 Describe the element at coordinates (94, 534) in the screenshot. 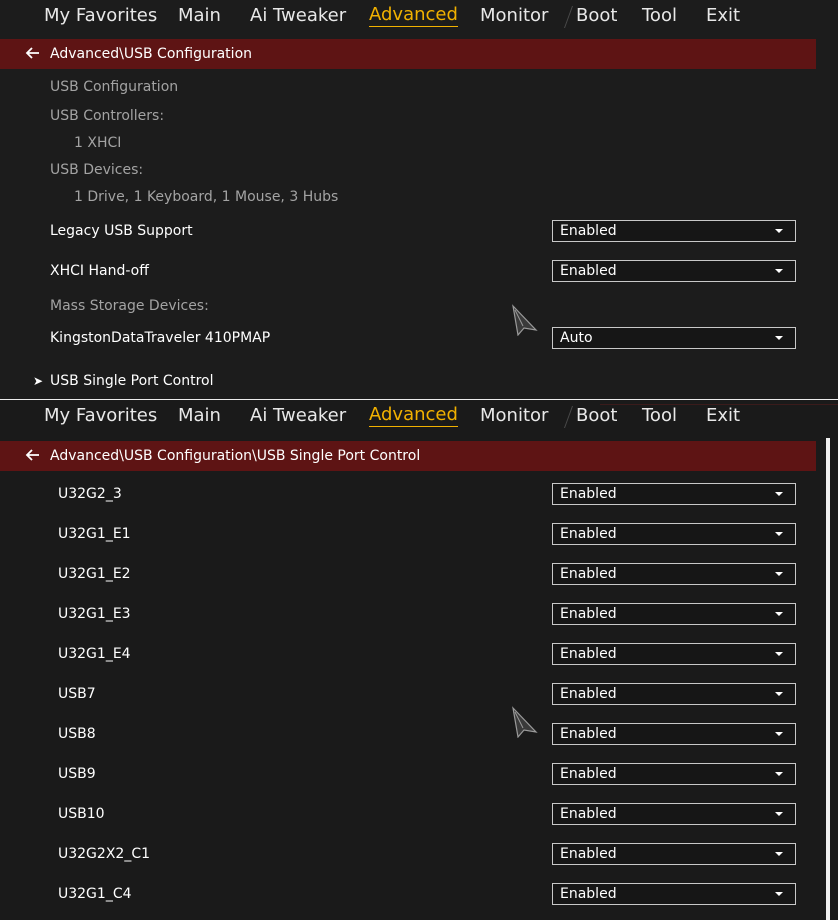

I see `port-label: U32G1_E1` at that location.